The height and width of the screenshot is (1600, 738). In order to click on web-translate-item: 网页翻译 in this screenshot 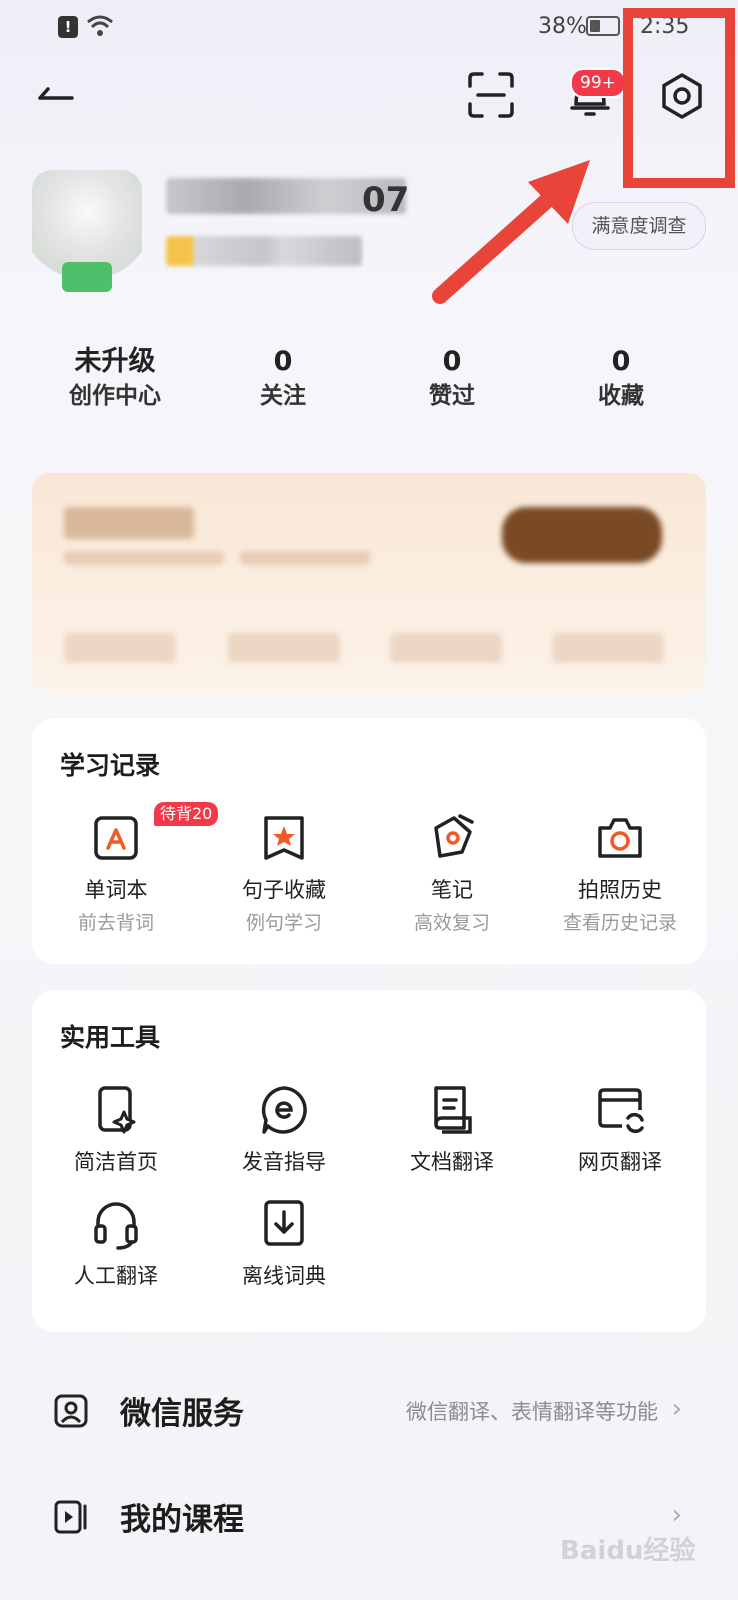, I will do `click(620, 1129)`.